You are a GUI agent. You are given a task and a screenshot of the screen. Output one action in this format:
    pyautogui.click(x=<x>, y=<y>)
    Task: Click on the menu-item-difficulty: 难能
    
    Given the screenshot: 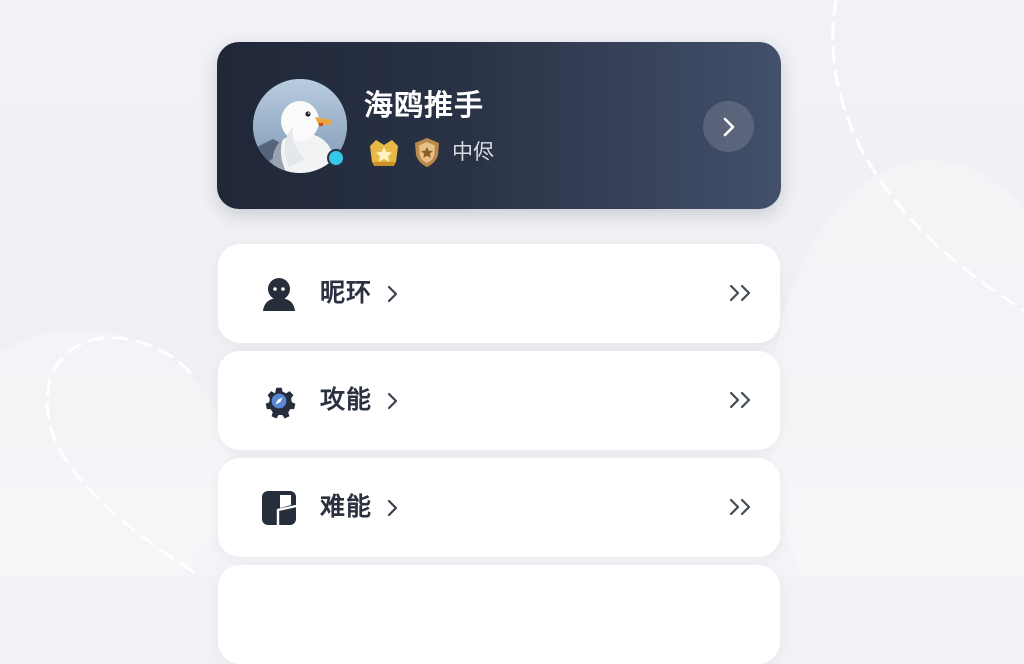 What is the action you would take?
    pyautogui.click(x=499, y=507)
    